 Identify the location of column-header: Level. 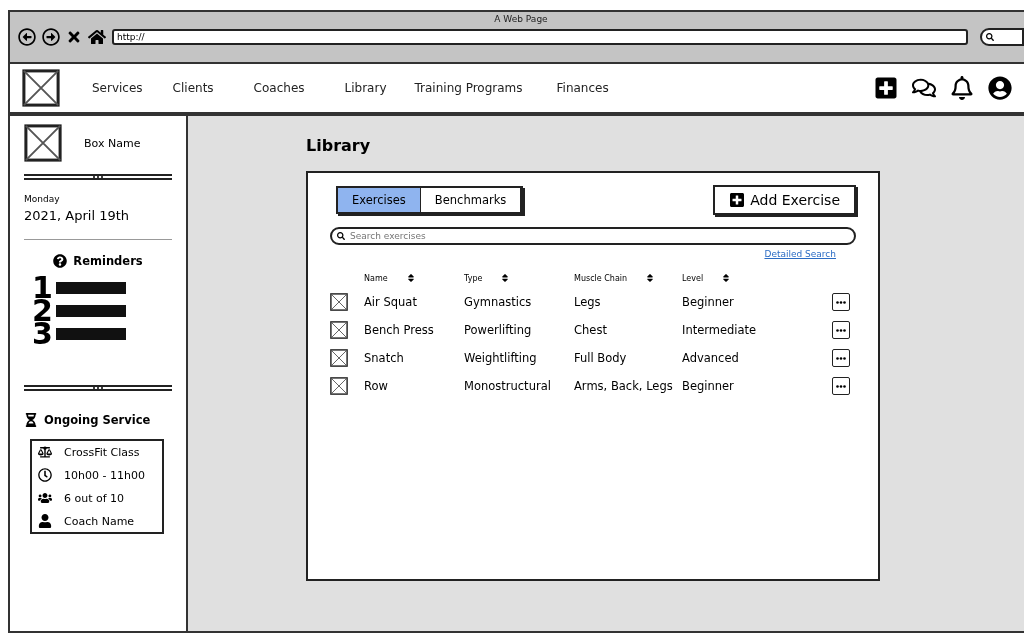
(693, 278).